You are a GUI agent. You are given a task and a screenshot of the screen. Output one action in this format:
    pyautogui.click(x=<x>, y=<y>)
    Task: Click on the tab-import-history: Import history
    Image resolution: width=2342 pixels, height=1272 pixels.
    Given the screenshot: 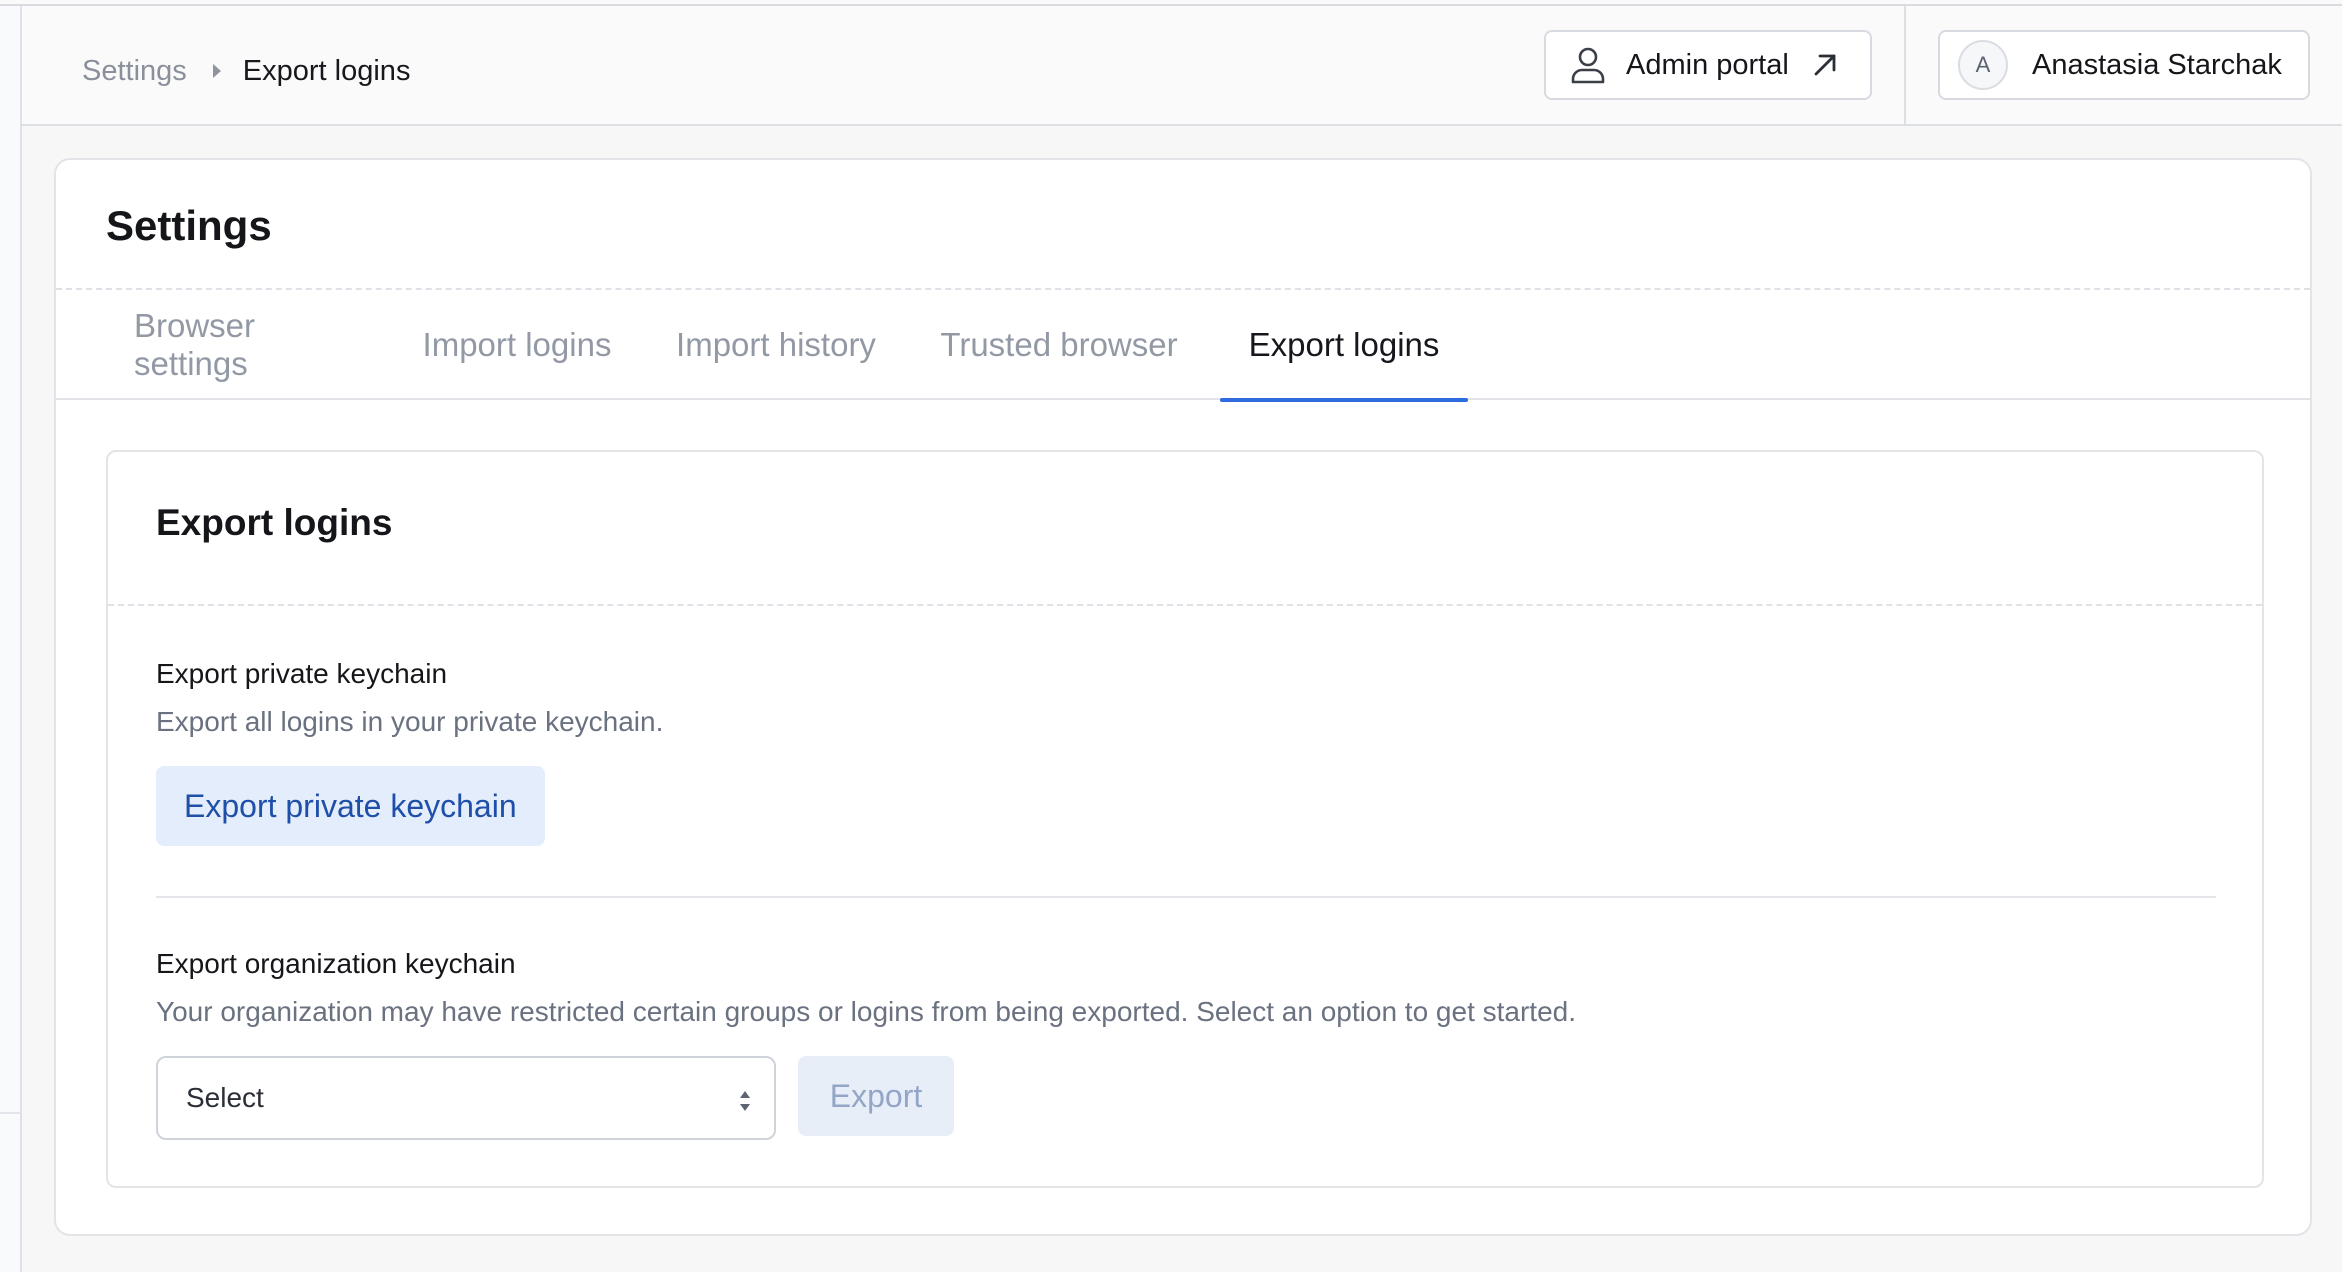 What is the action you would take?
    pyautogui.click(x=776, y=345)
    